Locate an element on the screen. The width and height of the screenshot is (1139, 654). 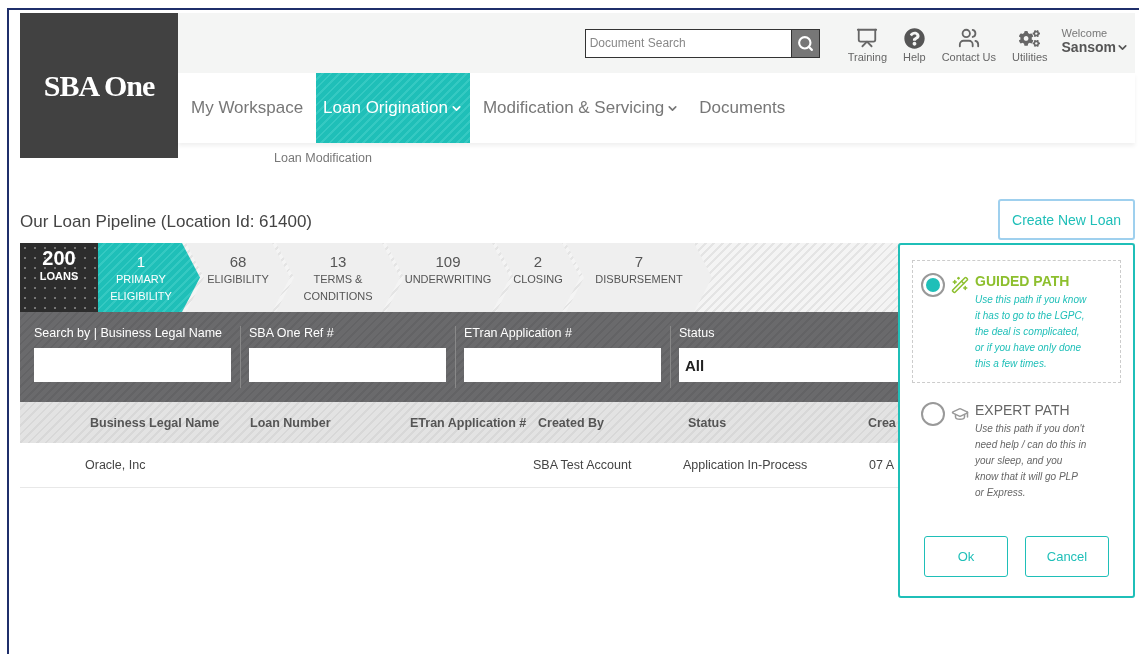
help-icon is located at coordinates (914, 38).